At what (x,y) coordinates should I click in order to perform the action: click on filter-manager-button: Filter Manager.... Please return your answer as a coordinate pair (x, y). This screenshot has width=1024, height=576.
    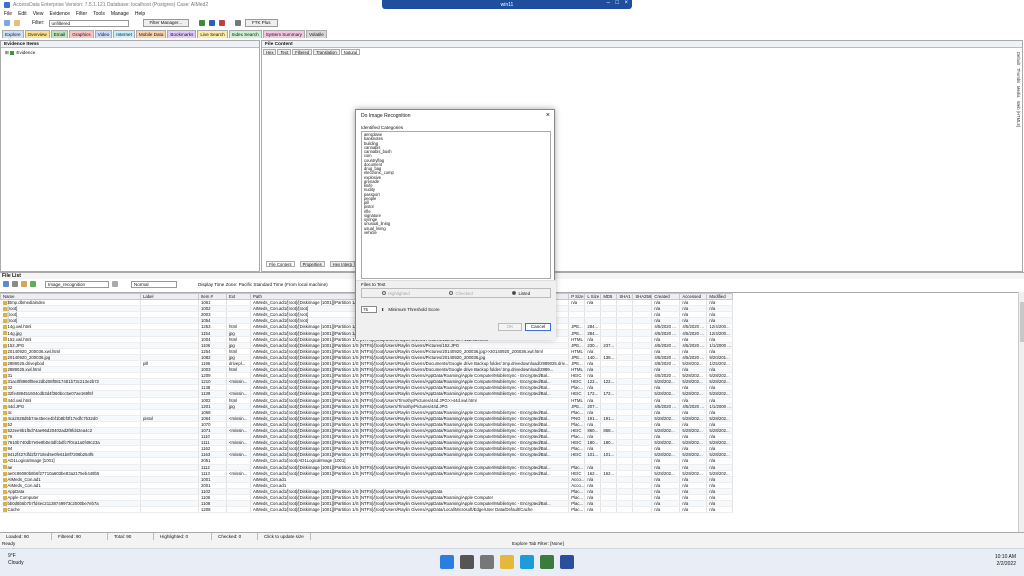
    Looking at the image, I should click on (166, 23).